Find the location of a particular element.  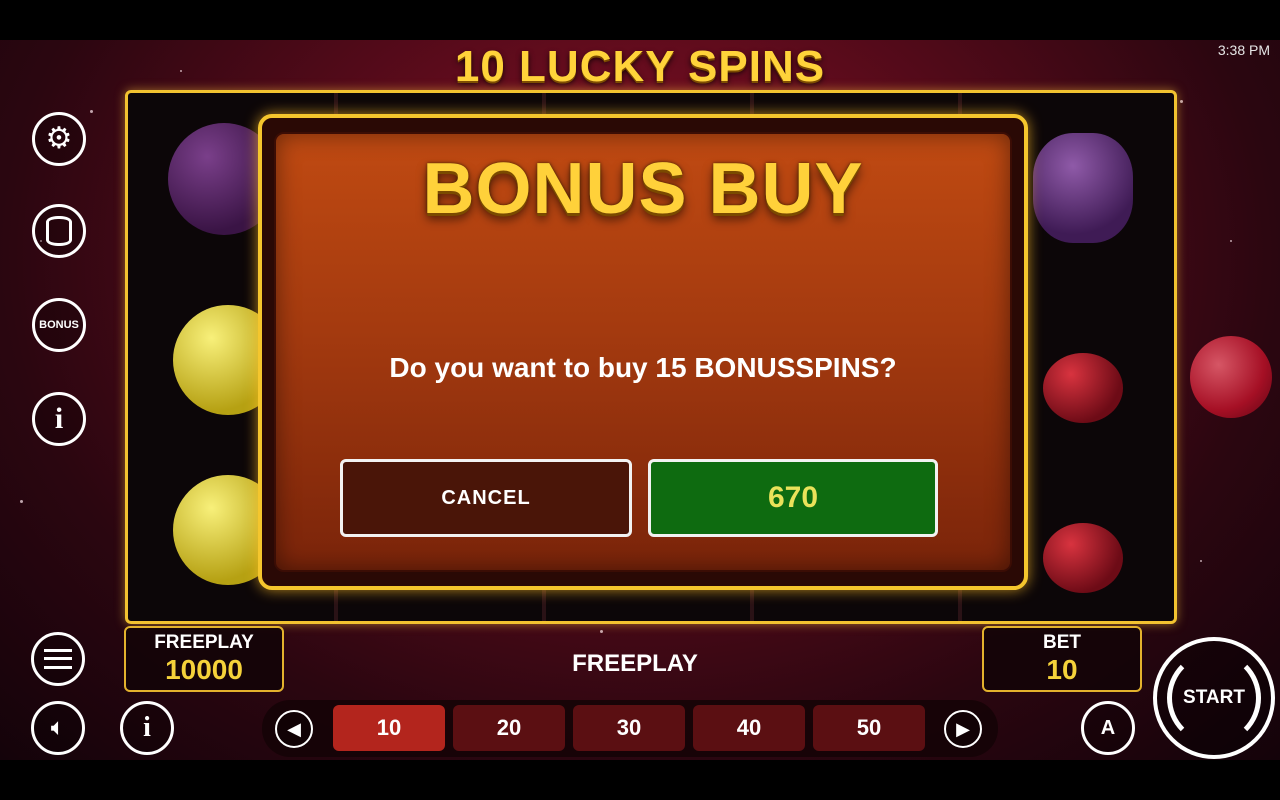

balance-value: 10000 is located at coordinates (204, 669).